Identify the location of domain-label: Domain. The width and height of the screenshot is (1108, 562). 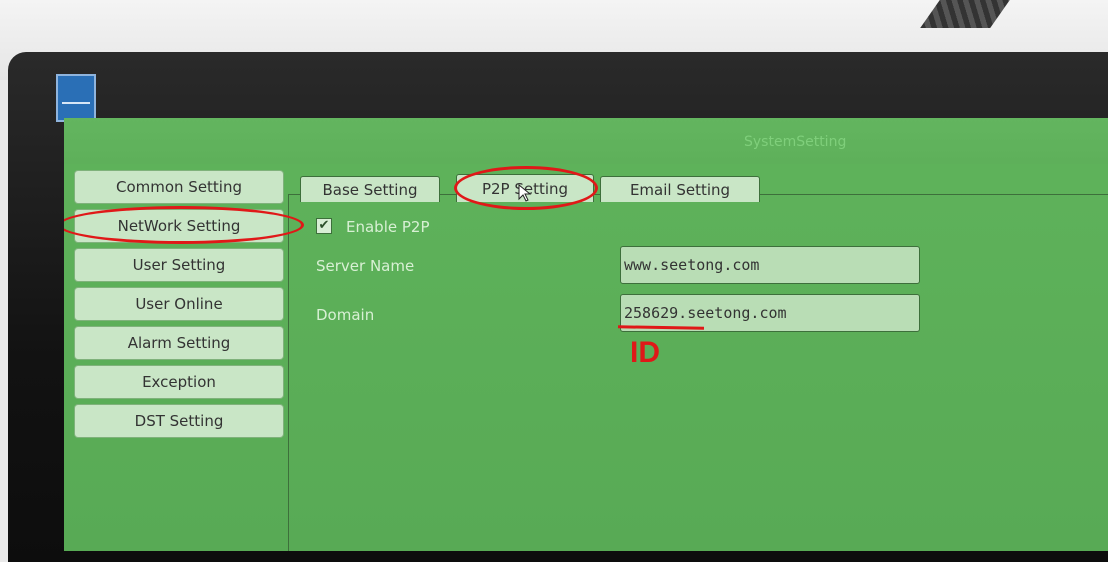
(345, 315).